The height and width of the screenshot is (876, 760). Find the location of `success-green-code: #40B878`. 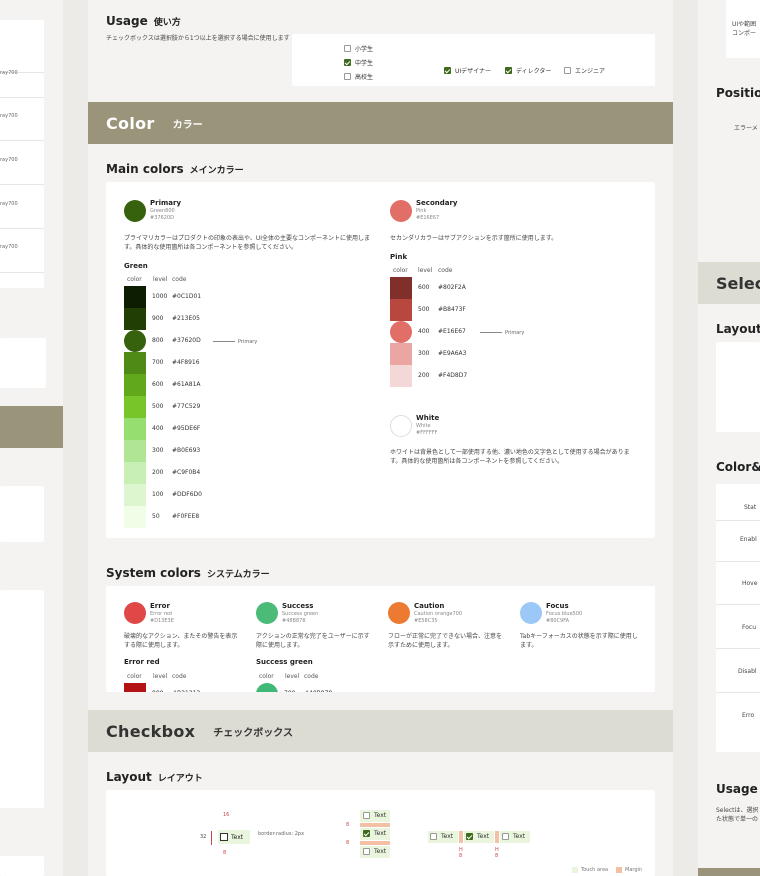

success-green-code: #40B878 is located at coordinates (318, 691).